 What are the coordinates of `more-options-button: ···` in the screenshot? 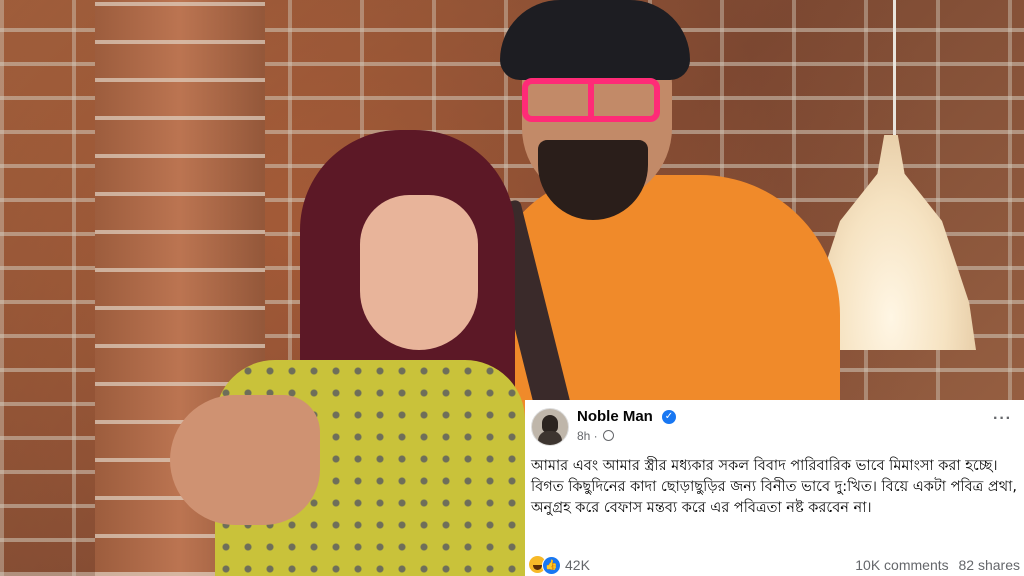 It's located at (1002, 419).